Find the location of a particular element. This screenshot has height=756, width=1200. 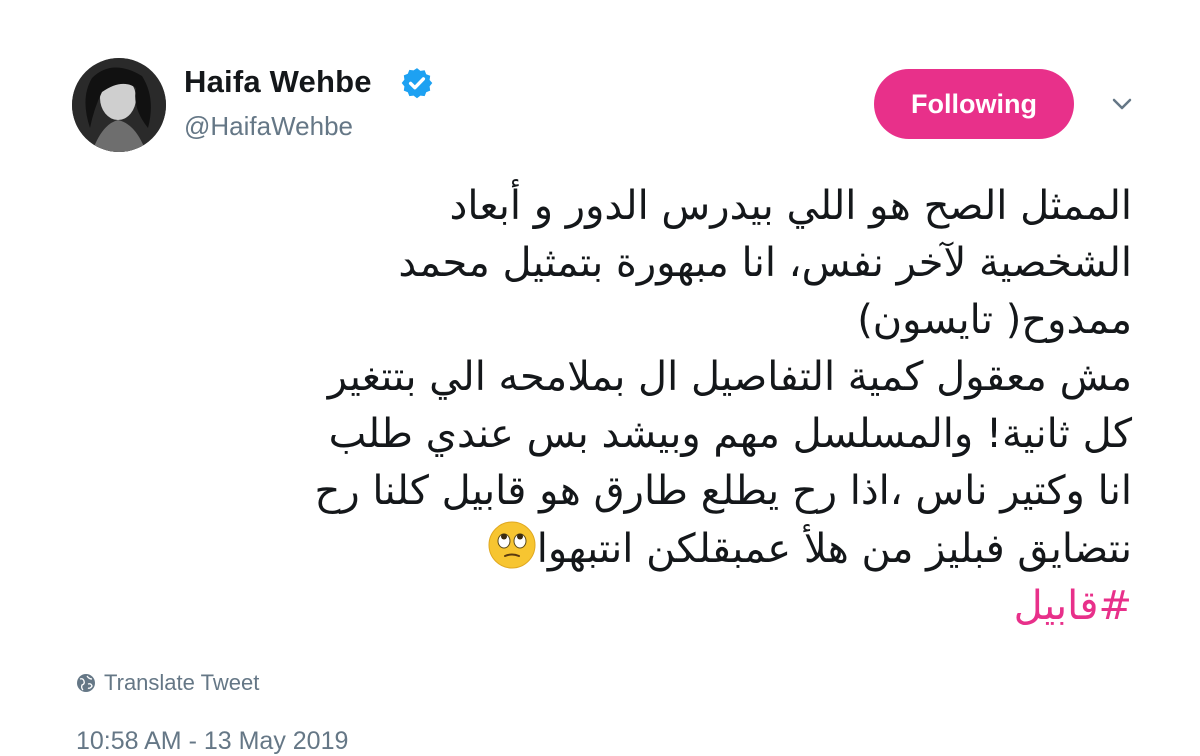

following-button: Following is located at coordinates (974, 104).